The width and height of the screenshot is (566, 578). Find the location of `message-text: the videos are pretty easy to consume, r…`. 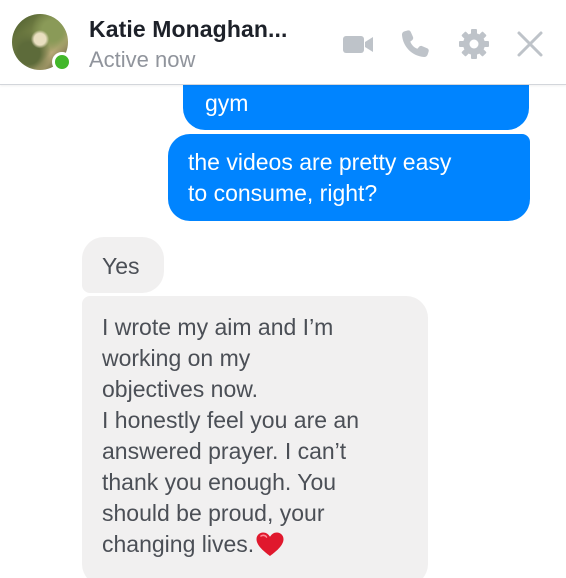

message-text: the videos are pretty easy to consume, r… is located at coordinates (320, 177).